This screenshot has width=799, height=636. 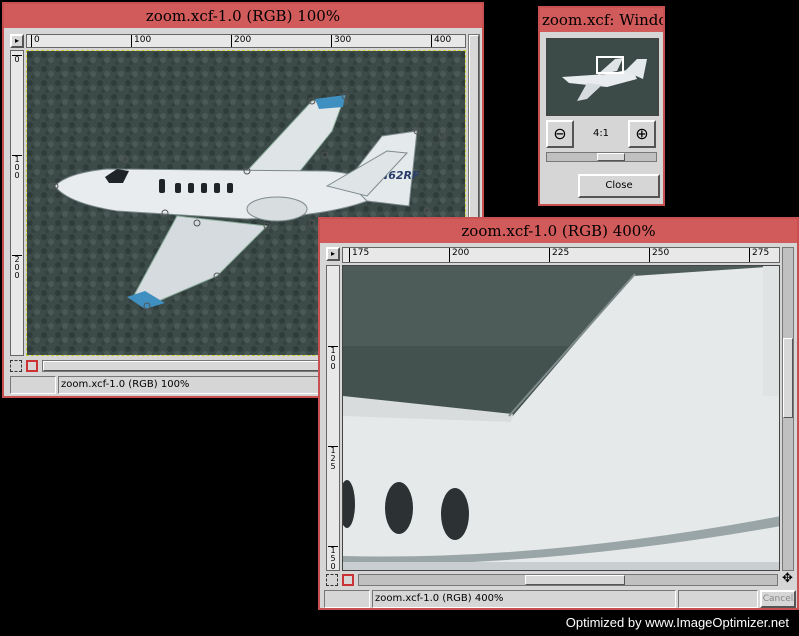 I want to click on zoom-out-button: ⊖, so click(x=560, y=134).